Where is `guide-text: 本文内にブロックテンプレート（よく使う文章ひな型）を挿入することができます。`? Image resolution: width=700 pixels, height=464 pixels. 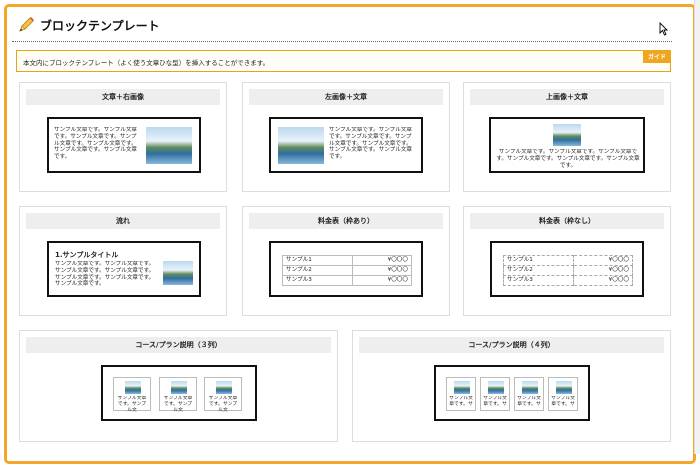
guide-text: 本文内にブロックテンプレート（よく使う文章ひな型）を挿入することができます。 is located at coordinates (146, 63).